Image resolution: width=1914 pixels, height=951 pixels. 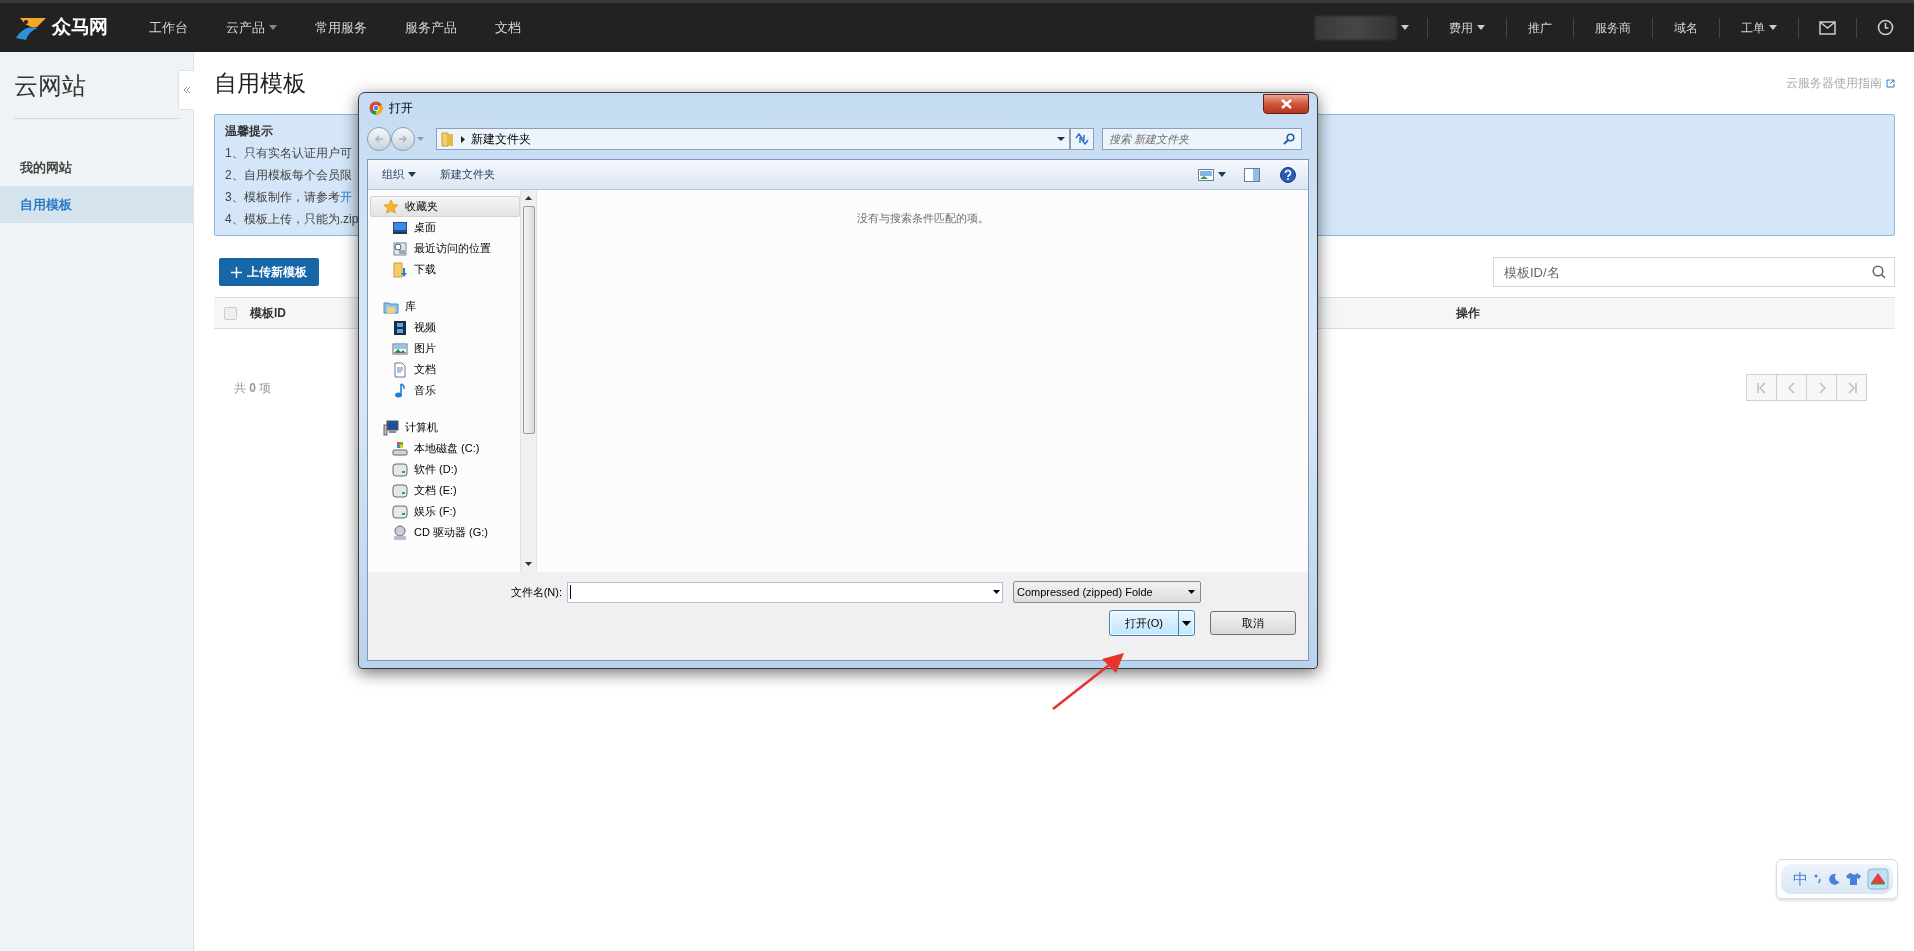 What do you see at coordinates (230, 313) in the screenshot?
I see `select-all-checkbox` at bounding box center [230, 313].